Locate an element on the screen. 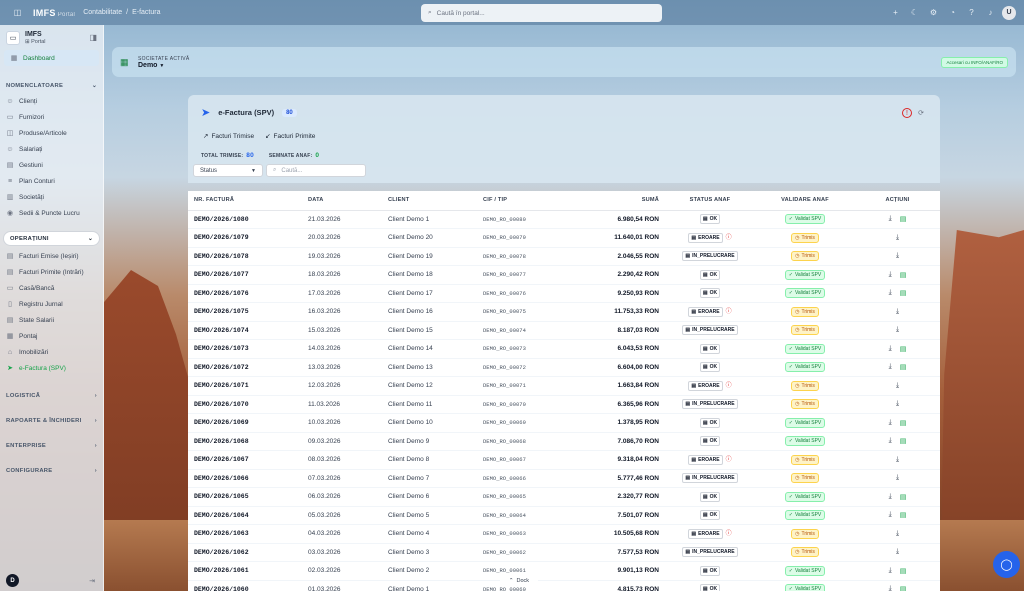 The width and height of the screenshot is (1024, 591). company-selector: Demo ▼ is located at coordinates (164, 65).